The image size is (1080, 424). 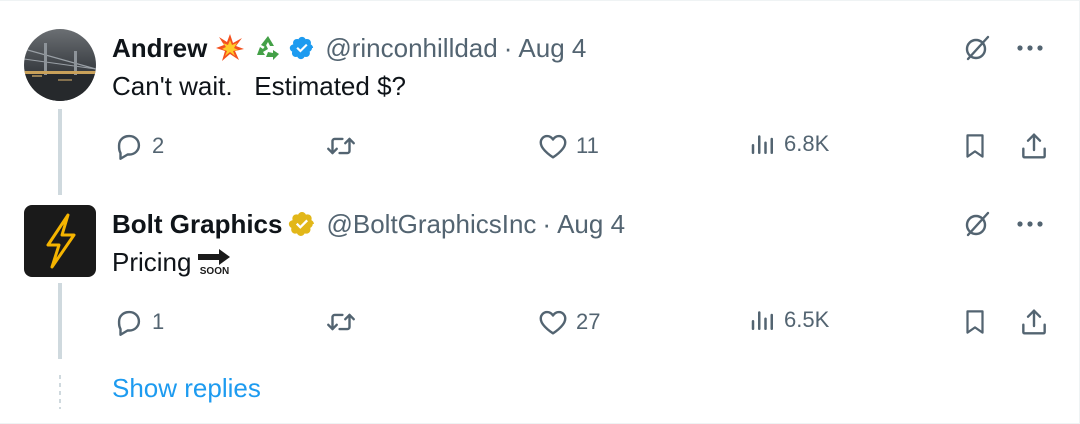 I want to click on tweet-action-bar: 2 11 6.8K, so click(x=580, y=147).